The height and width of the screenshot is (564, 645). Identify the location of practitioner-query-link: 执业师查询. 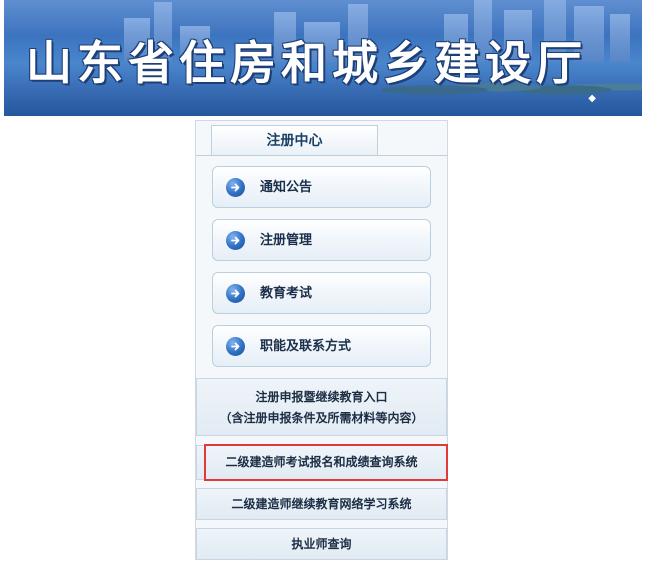
(321, 544).